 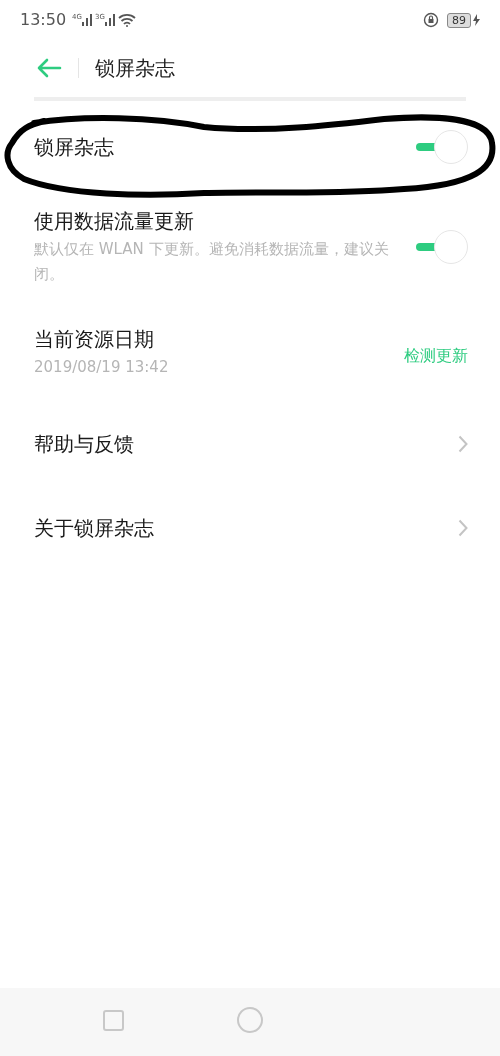 What do you see at coordinates (114, 221) in the screenshot?
I see `setting-title: 使用数据流量更新` at bounding box center [114, 221].